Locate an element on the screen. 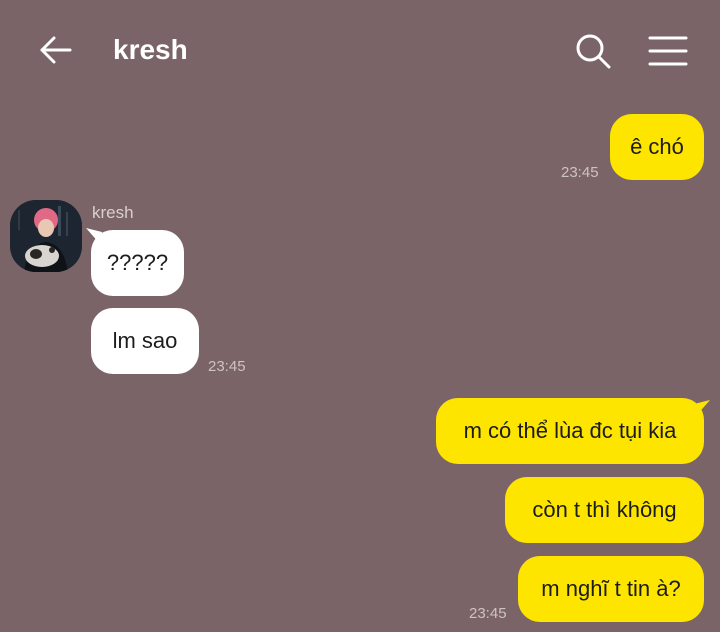 This screenshot has width=720, height=632. avatar is located at coordinates (46, 236).